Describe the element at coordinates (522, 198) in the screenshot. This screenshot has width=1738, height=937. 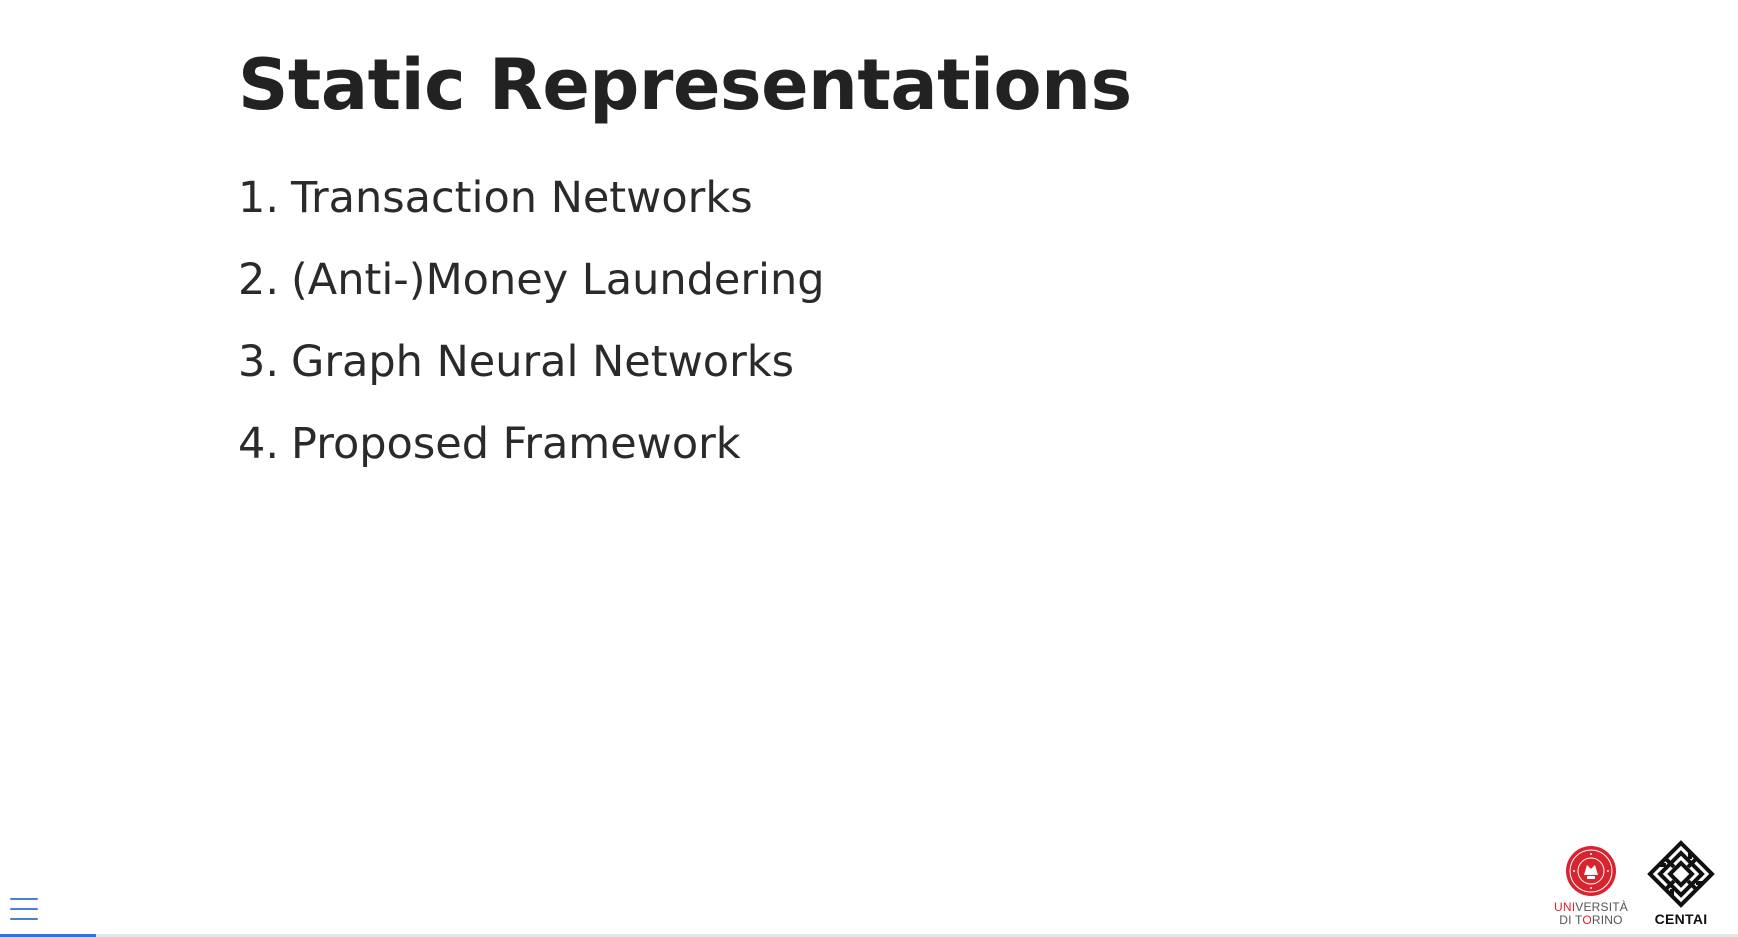
I see `agenda-item-label: Transaction Networks` at that location.